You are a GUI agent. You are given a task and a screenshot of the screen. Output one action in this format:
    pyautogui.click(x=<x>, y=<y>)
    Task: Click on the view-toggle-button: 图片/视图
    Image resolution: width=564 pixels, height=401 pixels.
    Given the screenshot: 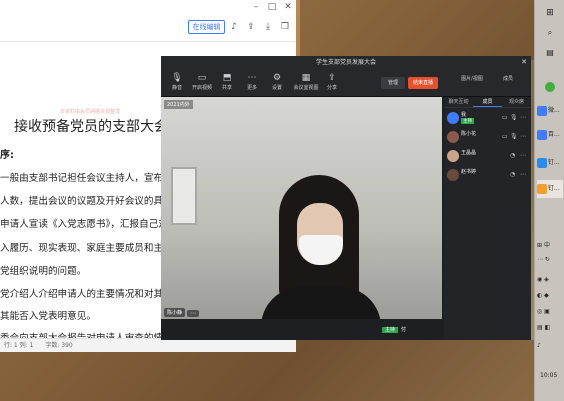 What is the action you would take?
    pyautogui.click(x=472, y=78)
    